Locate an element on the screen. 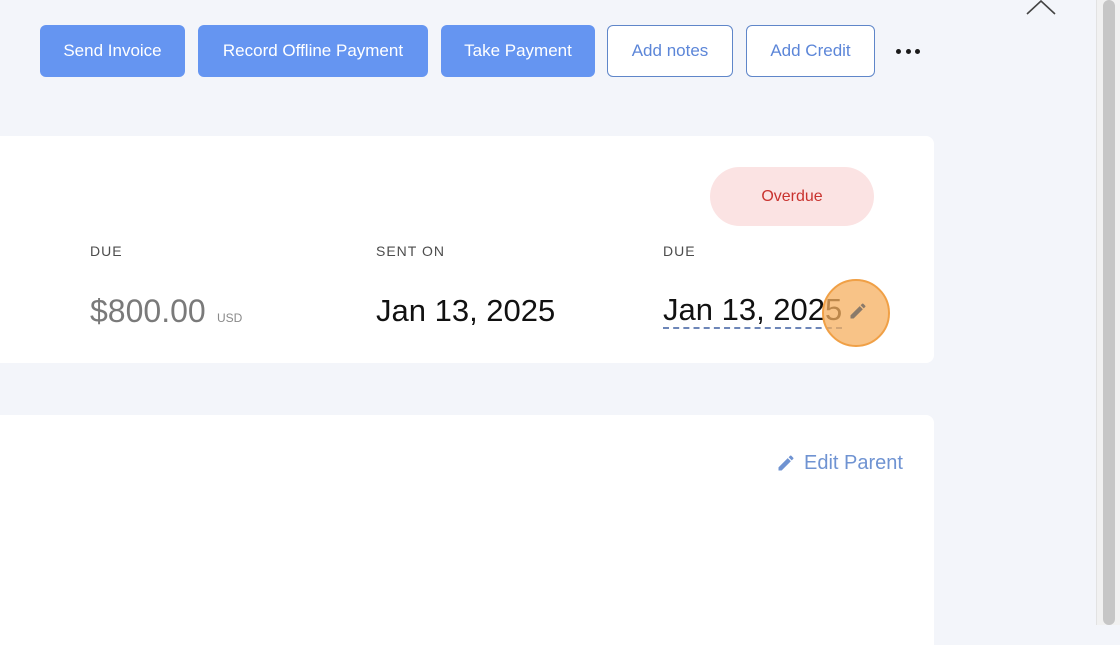 The height and width of the screenshot is (645, 1120). record-offline-payment-button: Record Offline Payment is located at coordinates (313, 51).